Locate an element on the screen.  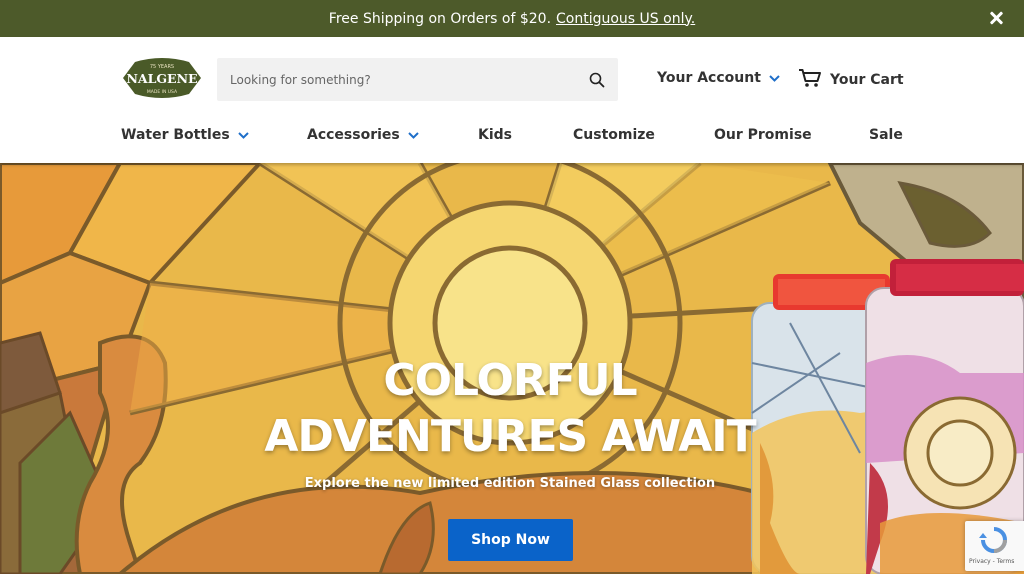
nalgene-logo: 75 YEARS NALGENE MADE IN USA is located at coordinates (162, 78).